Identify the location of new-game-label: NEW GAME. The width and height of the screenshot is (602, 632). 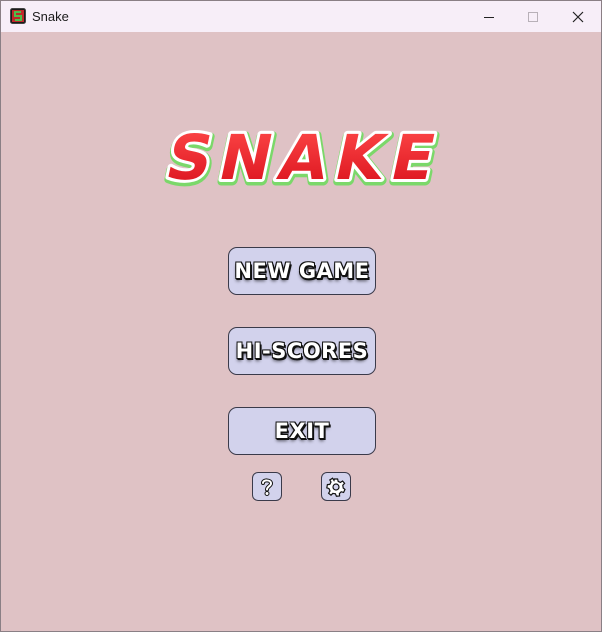
(302, 271).